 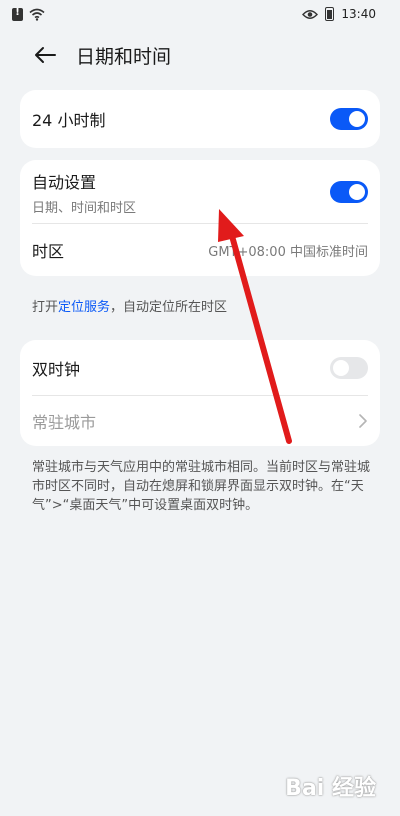 I want to click on chevron-right-icon, so click(x=363, y=421).